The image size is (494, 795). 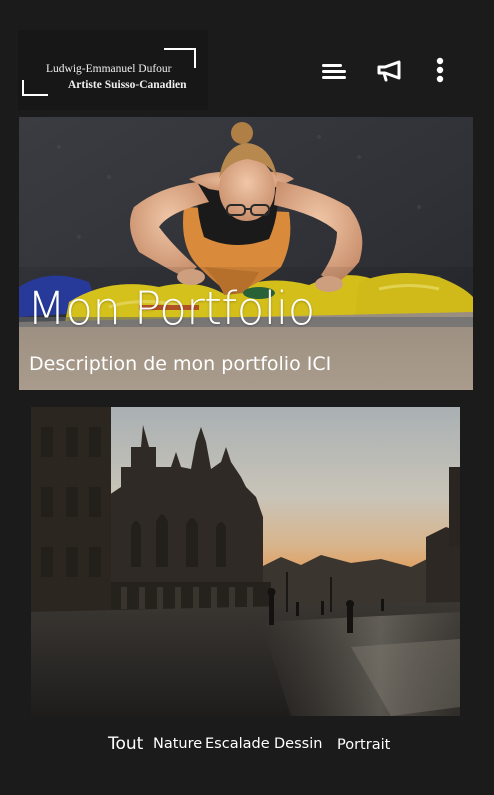 I want to click on logo-subtitle: Artiste Suisso-Canadien, so click(x=127, y=85).